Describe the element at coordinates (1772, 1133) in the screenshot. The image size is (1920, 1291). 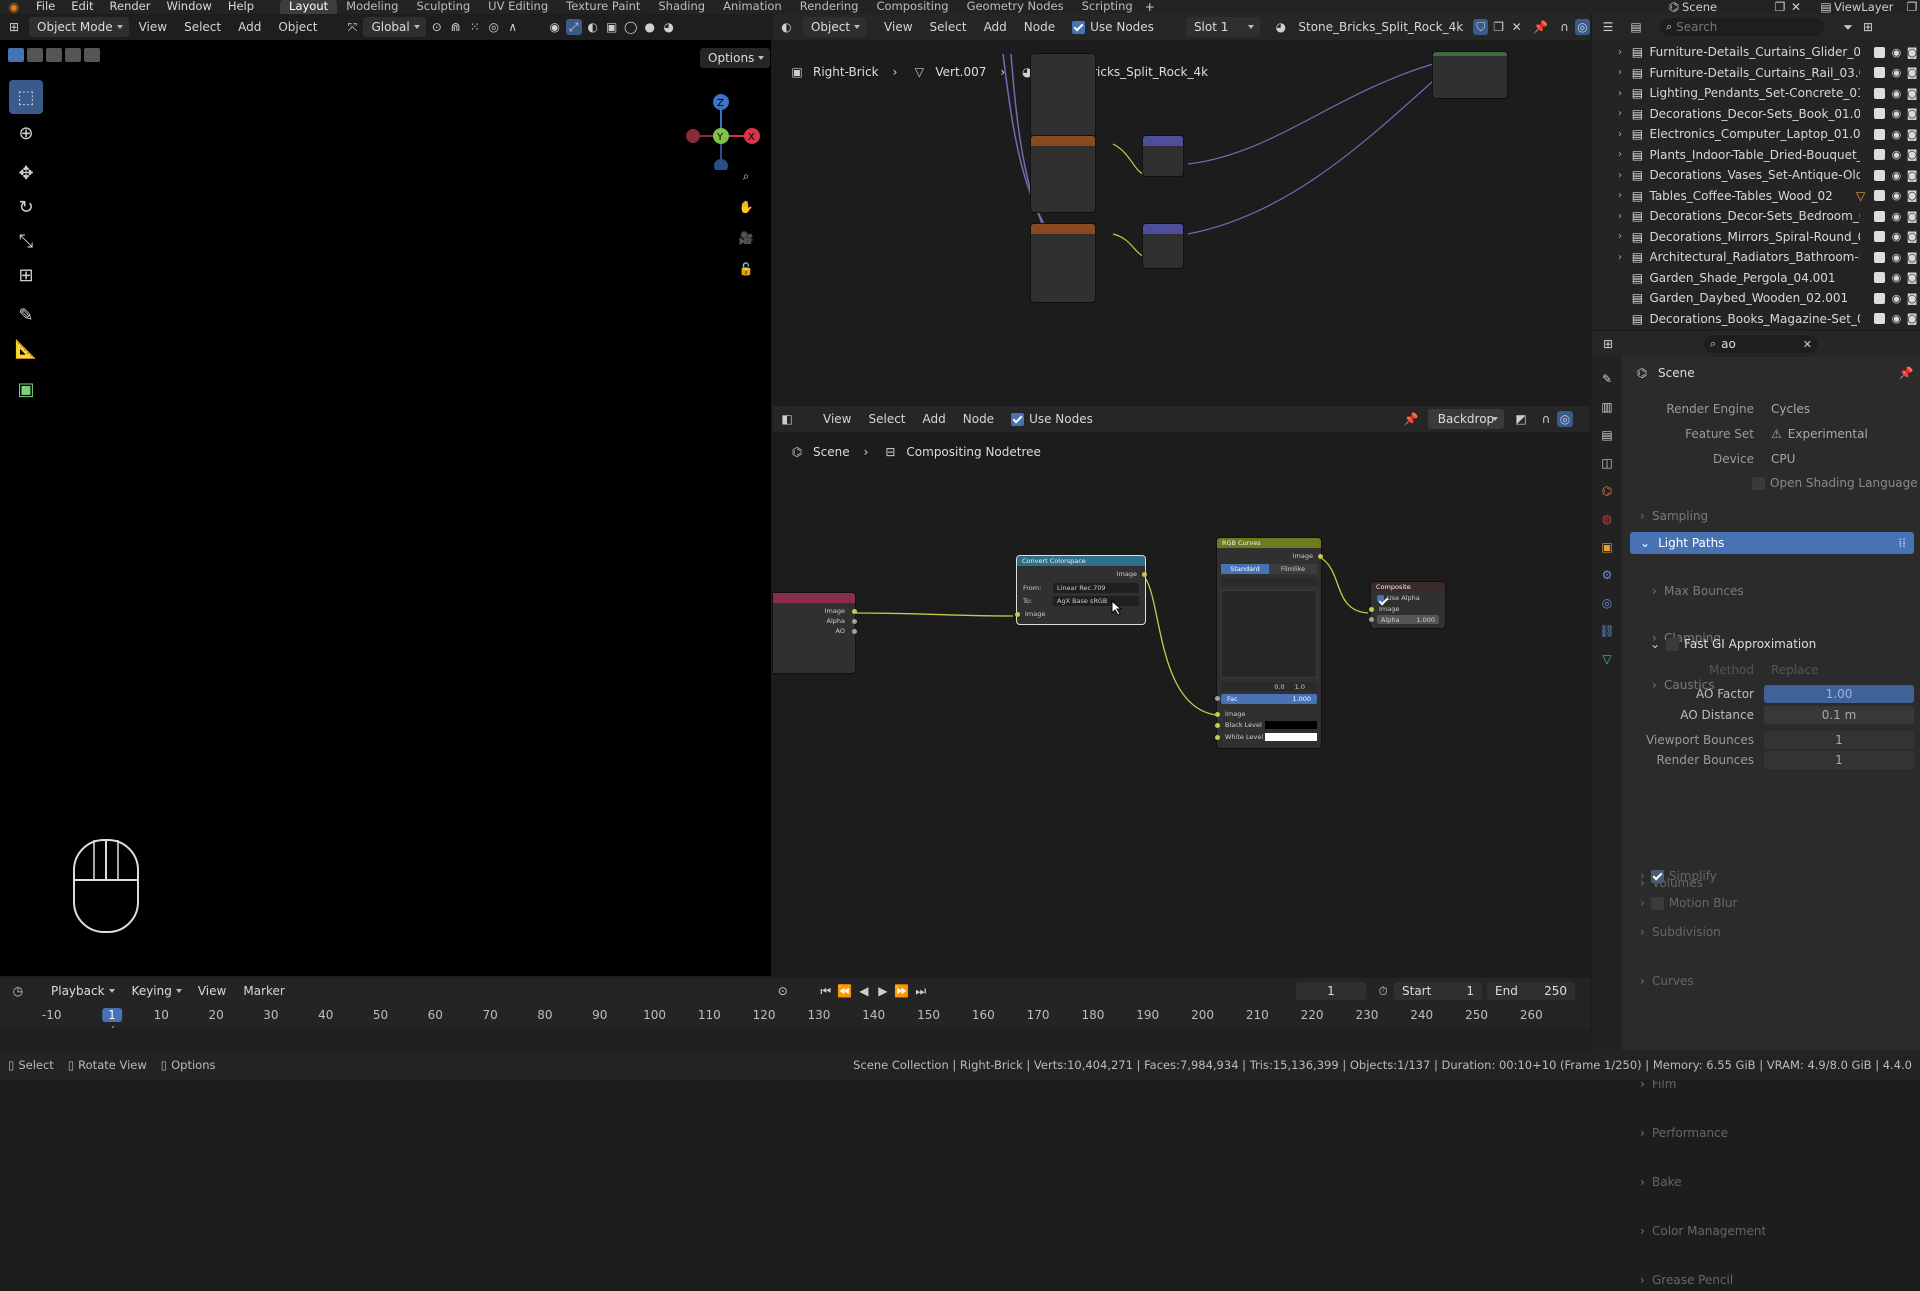
I see `performance-panel: Performance` at that location.